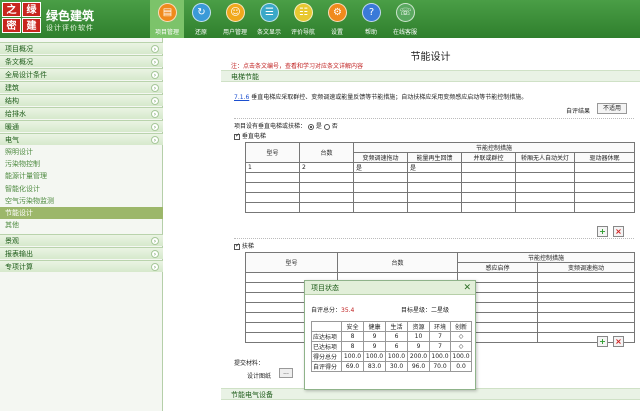 The height and width of the screenshot is (411, 640). What do you see at coordinates (618, 341) in the screenshot?
I see `delete-escalator-row-button: ×` at bounding box center [618, 341].